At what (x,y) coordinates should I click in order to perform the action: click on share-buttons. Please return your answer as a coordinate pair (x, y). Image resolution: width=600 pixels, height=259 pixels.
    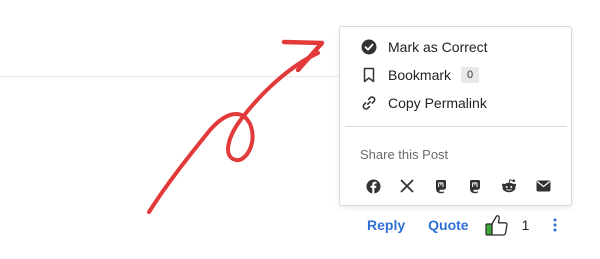
    Looking at the image, I should click on (458, 186).